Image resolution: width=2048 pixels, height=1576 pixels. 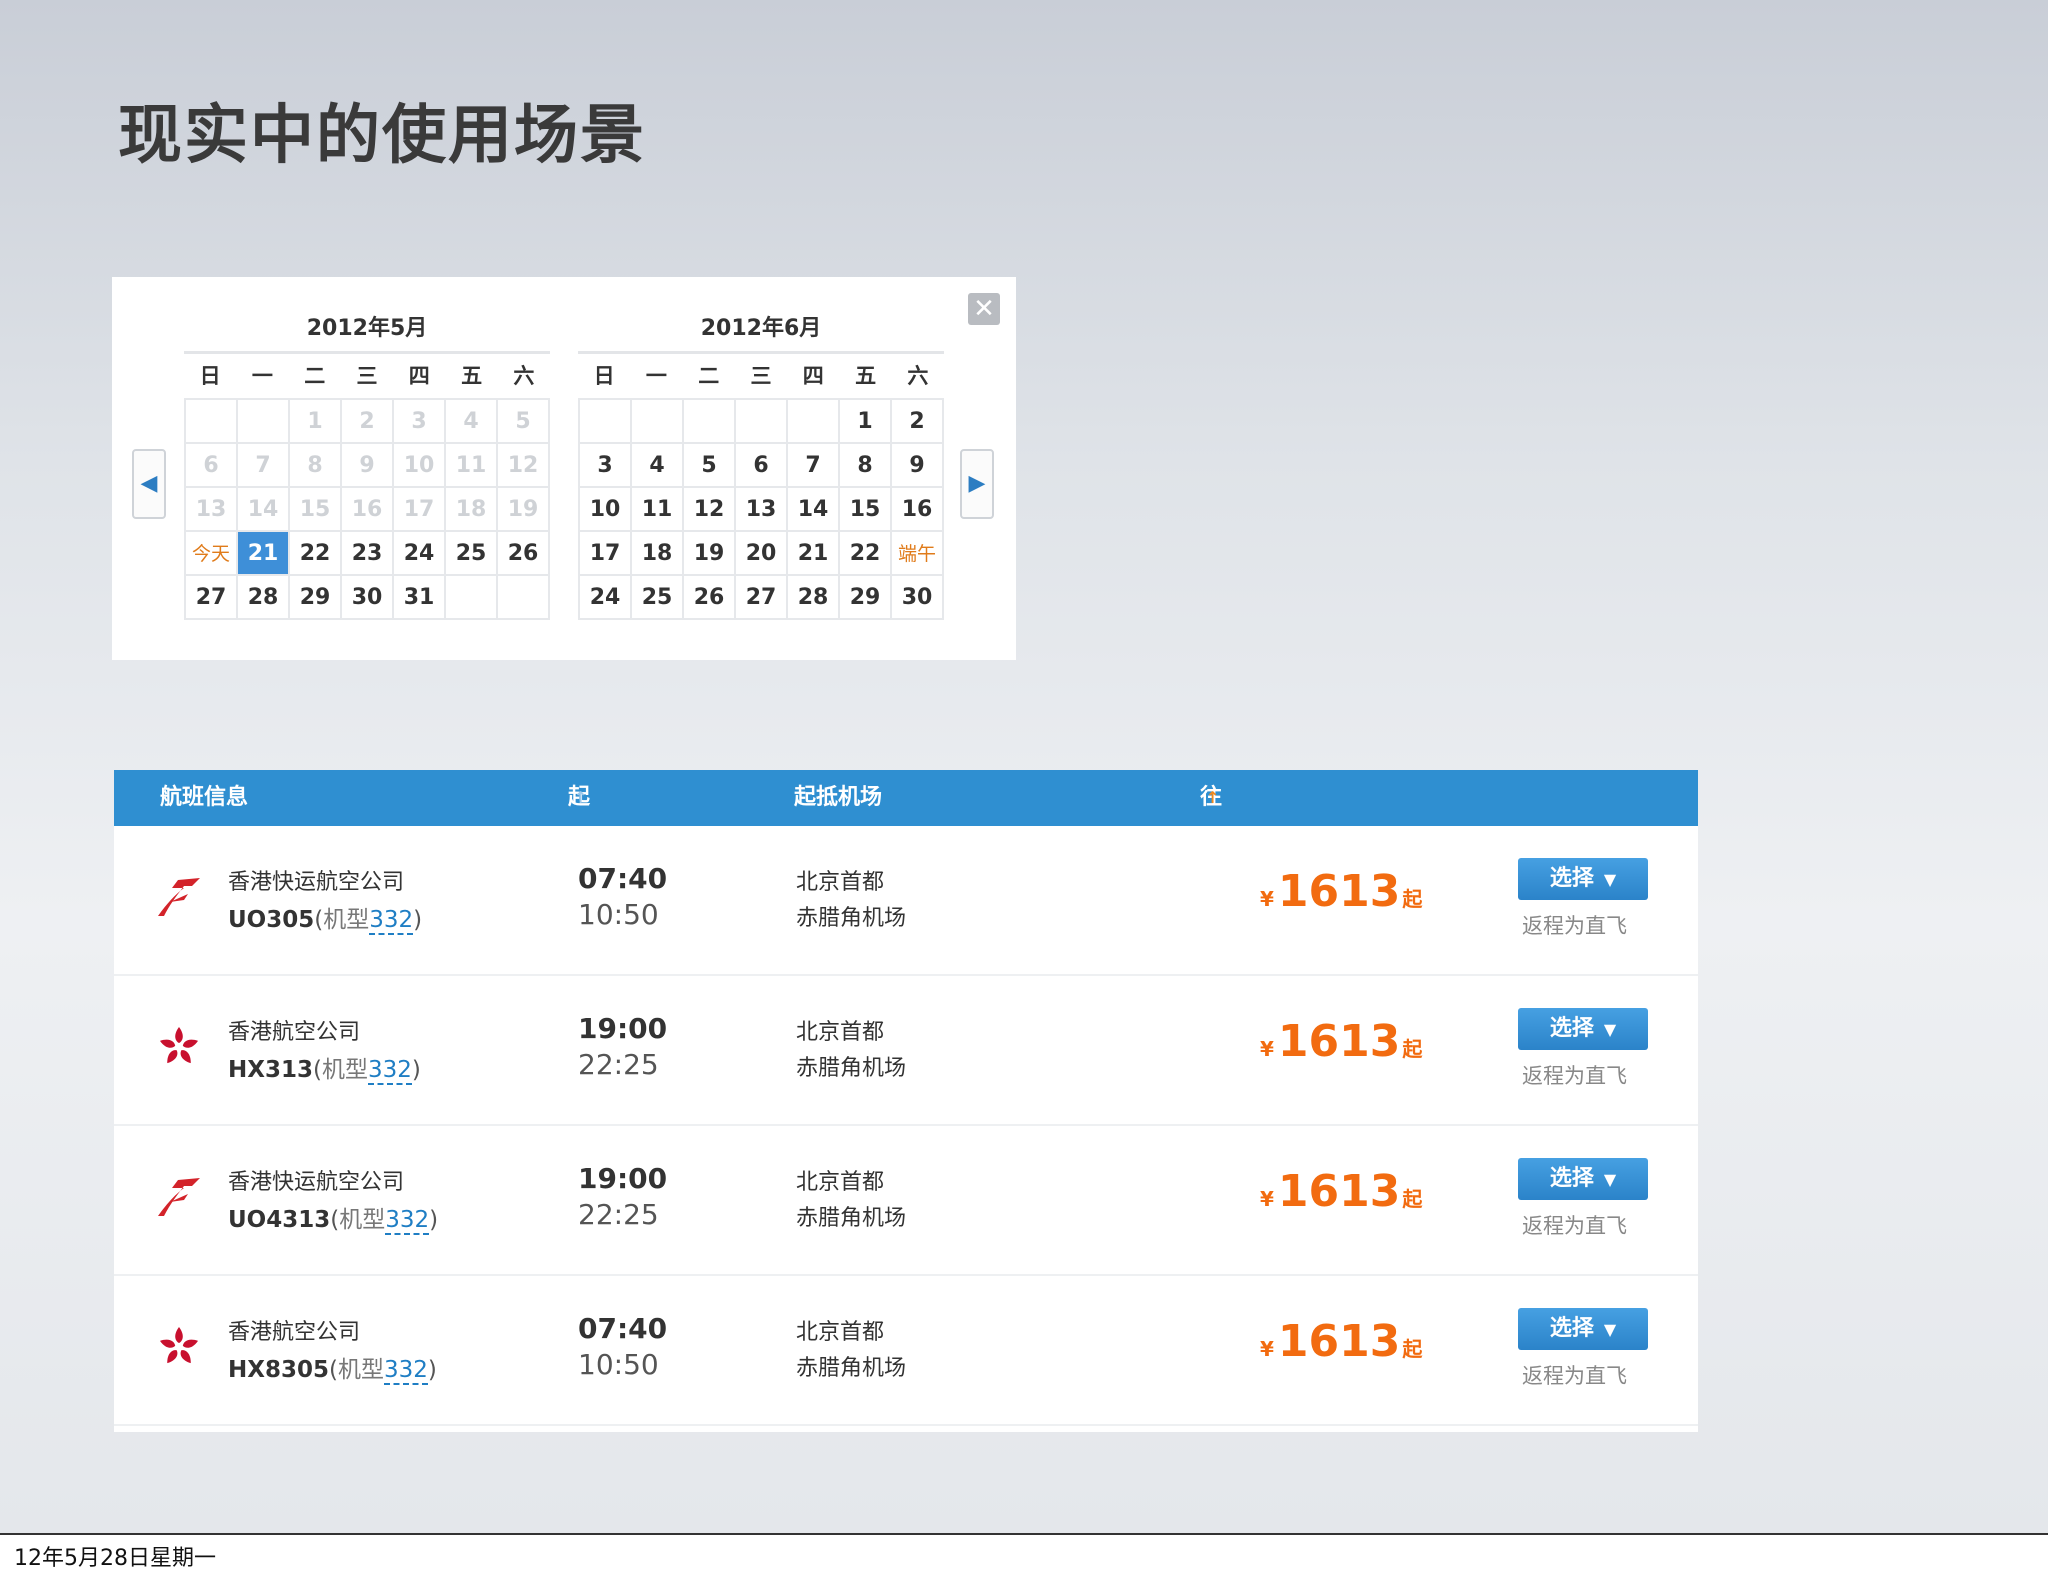 I want to click on day-cell: 16, so click(x=918, y=510).